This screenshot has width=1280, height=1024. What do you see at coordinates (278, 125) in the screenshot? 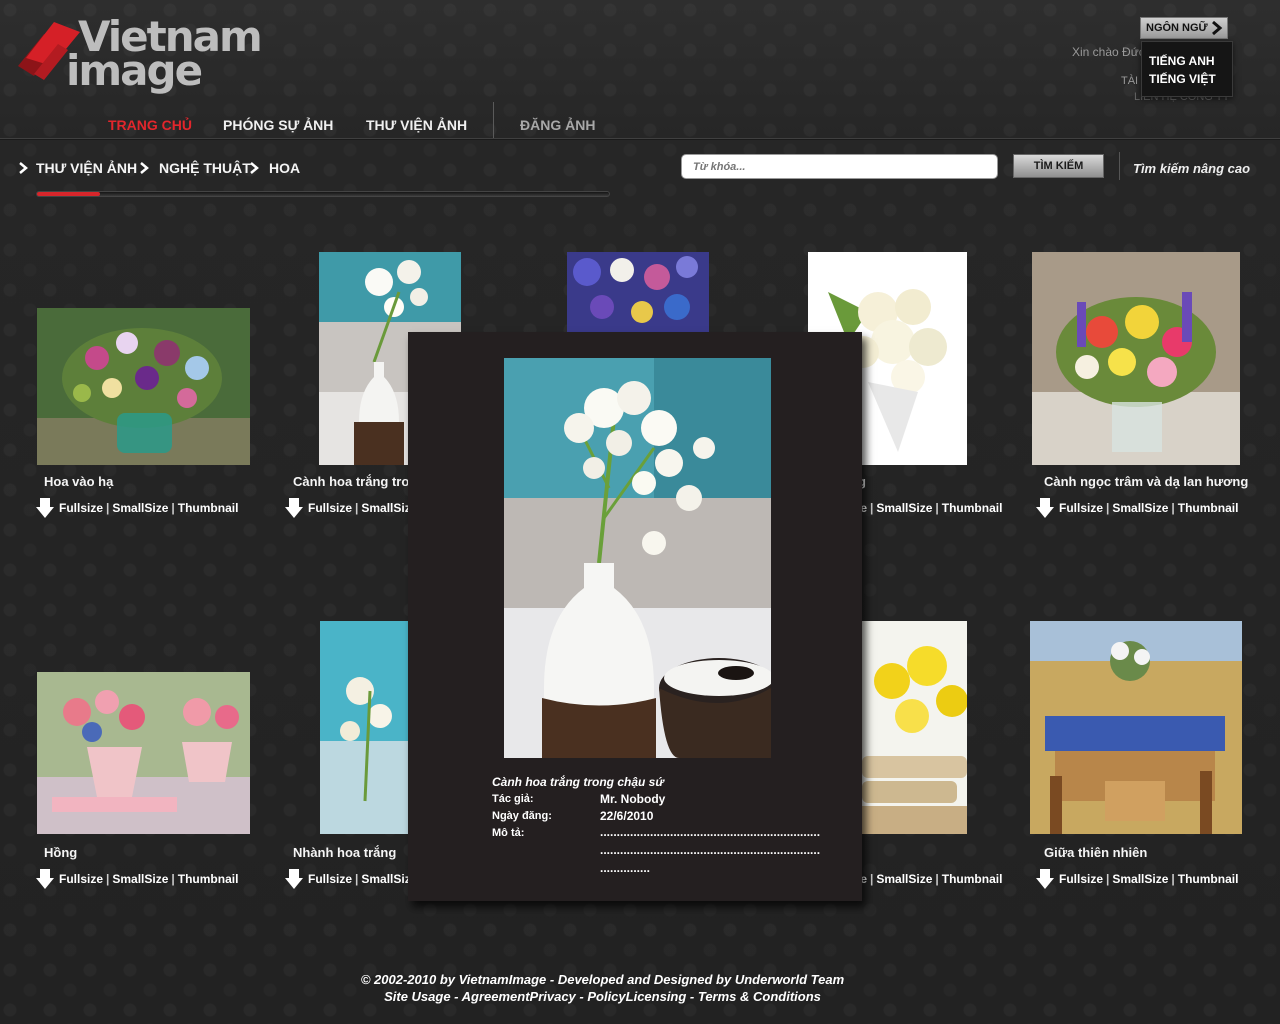
I see `nav-photo-reports: PHÓNG SỰ ẢNH` at bounding box center [278, 125].